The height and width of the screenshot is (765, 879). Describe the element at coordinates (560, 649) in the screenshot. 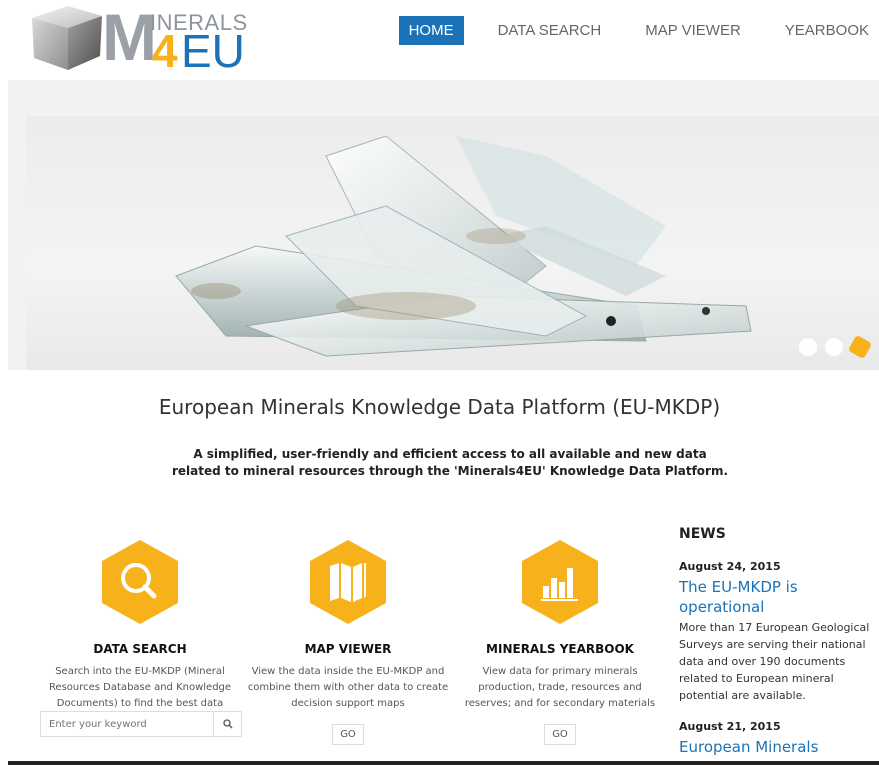

I see `feature-title: MINERALS YEARBOOK` at that location.